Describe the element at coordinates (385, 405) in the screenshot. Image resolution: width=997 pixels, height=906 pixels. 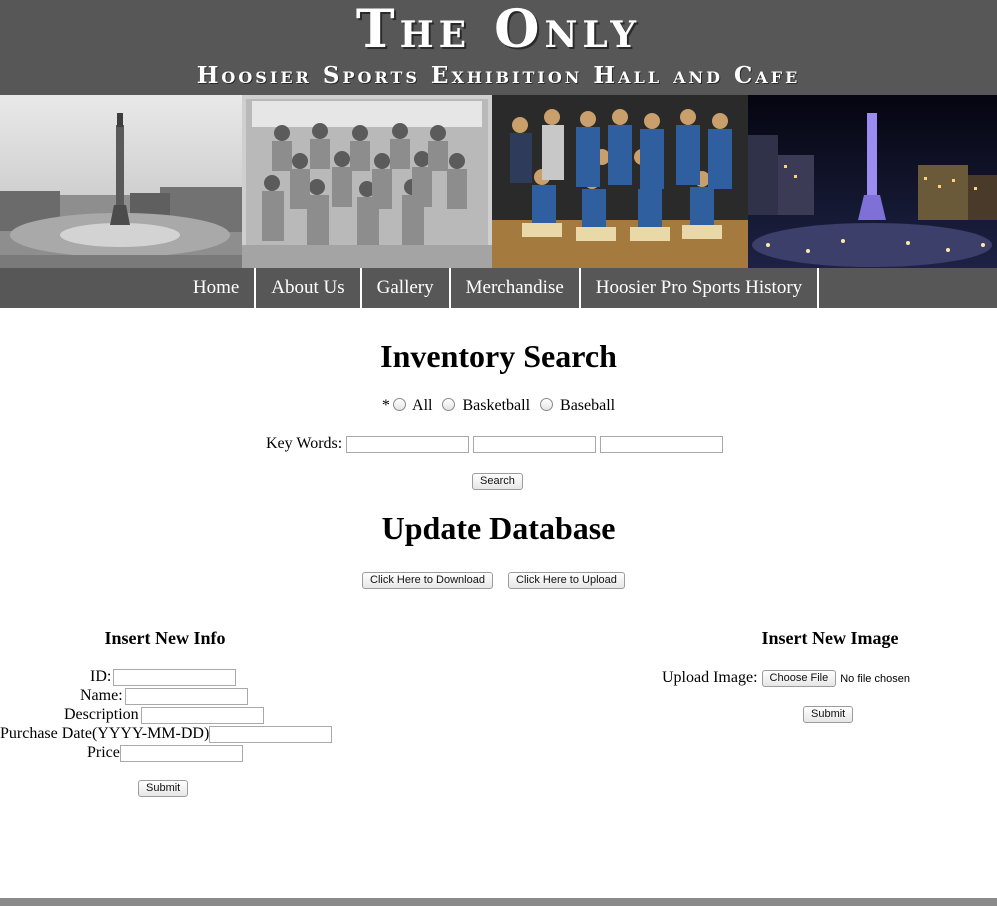
I see `required-mark: *` at that location.